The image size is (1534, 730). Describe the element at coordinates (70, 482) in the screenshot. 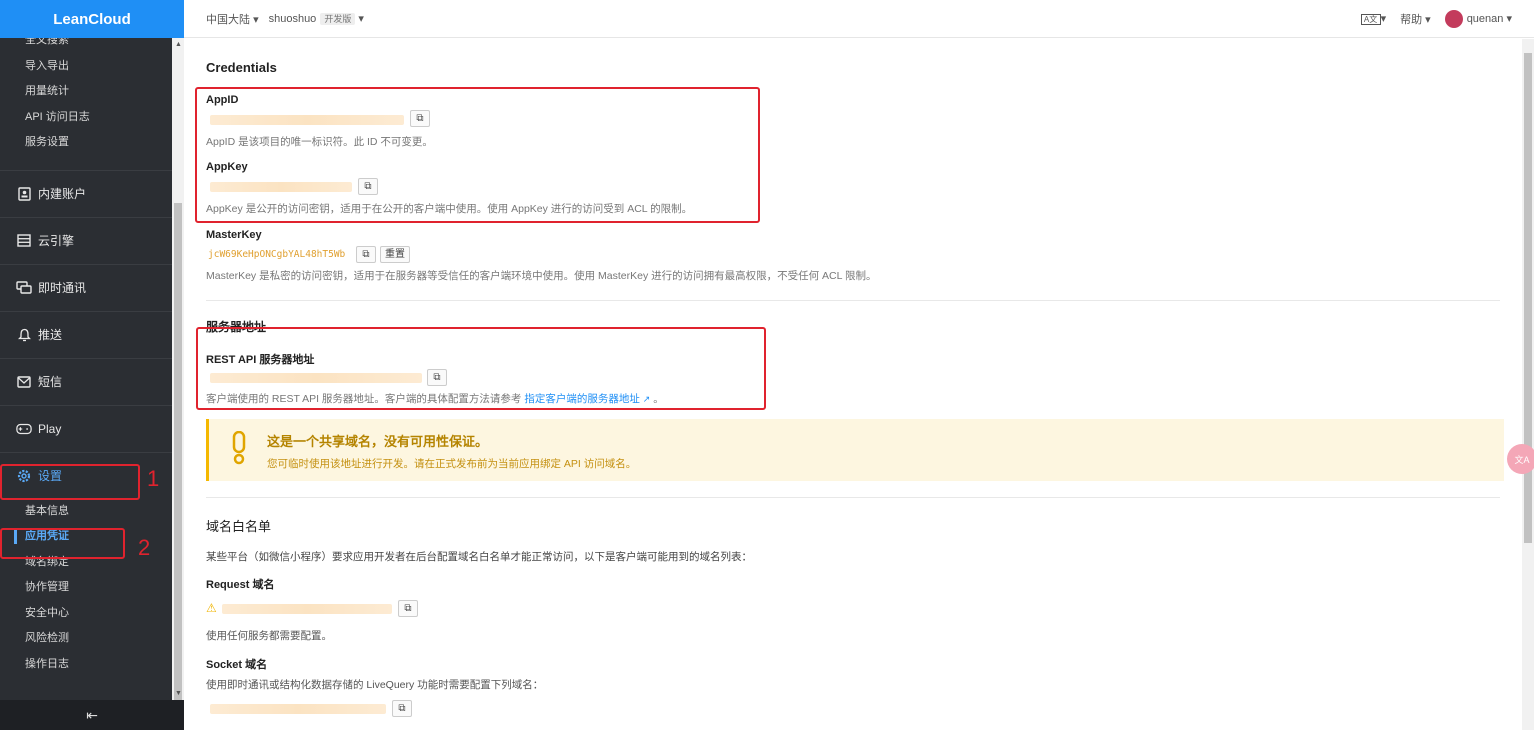

I see `annotation-box-settings` at that location.